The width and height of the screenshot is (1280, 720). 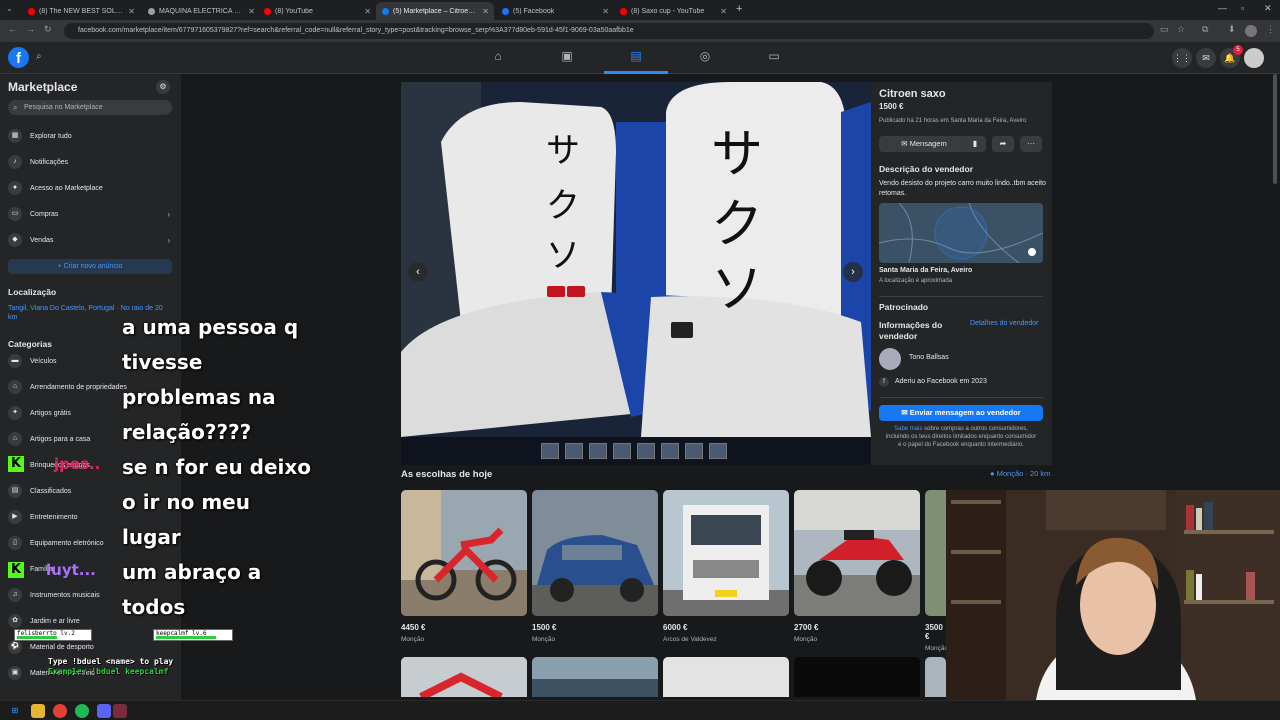 I want to click on browser-tab: (8) The NEW BEST SOLO CARRY✕, so click(x=81, y=11).